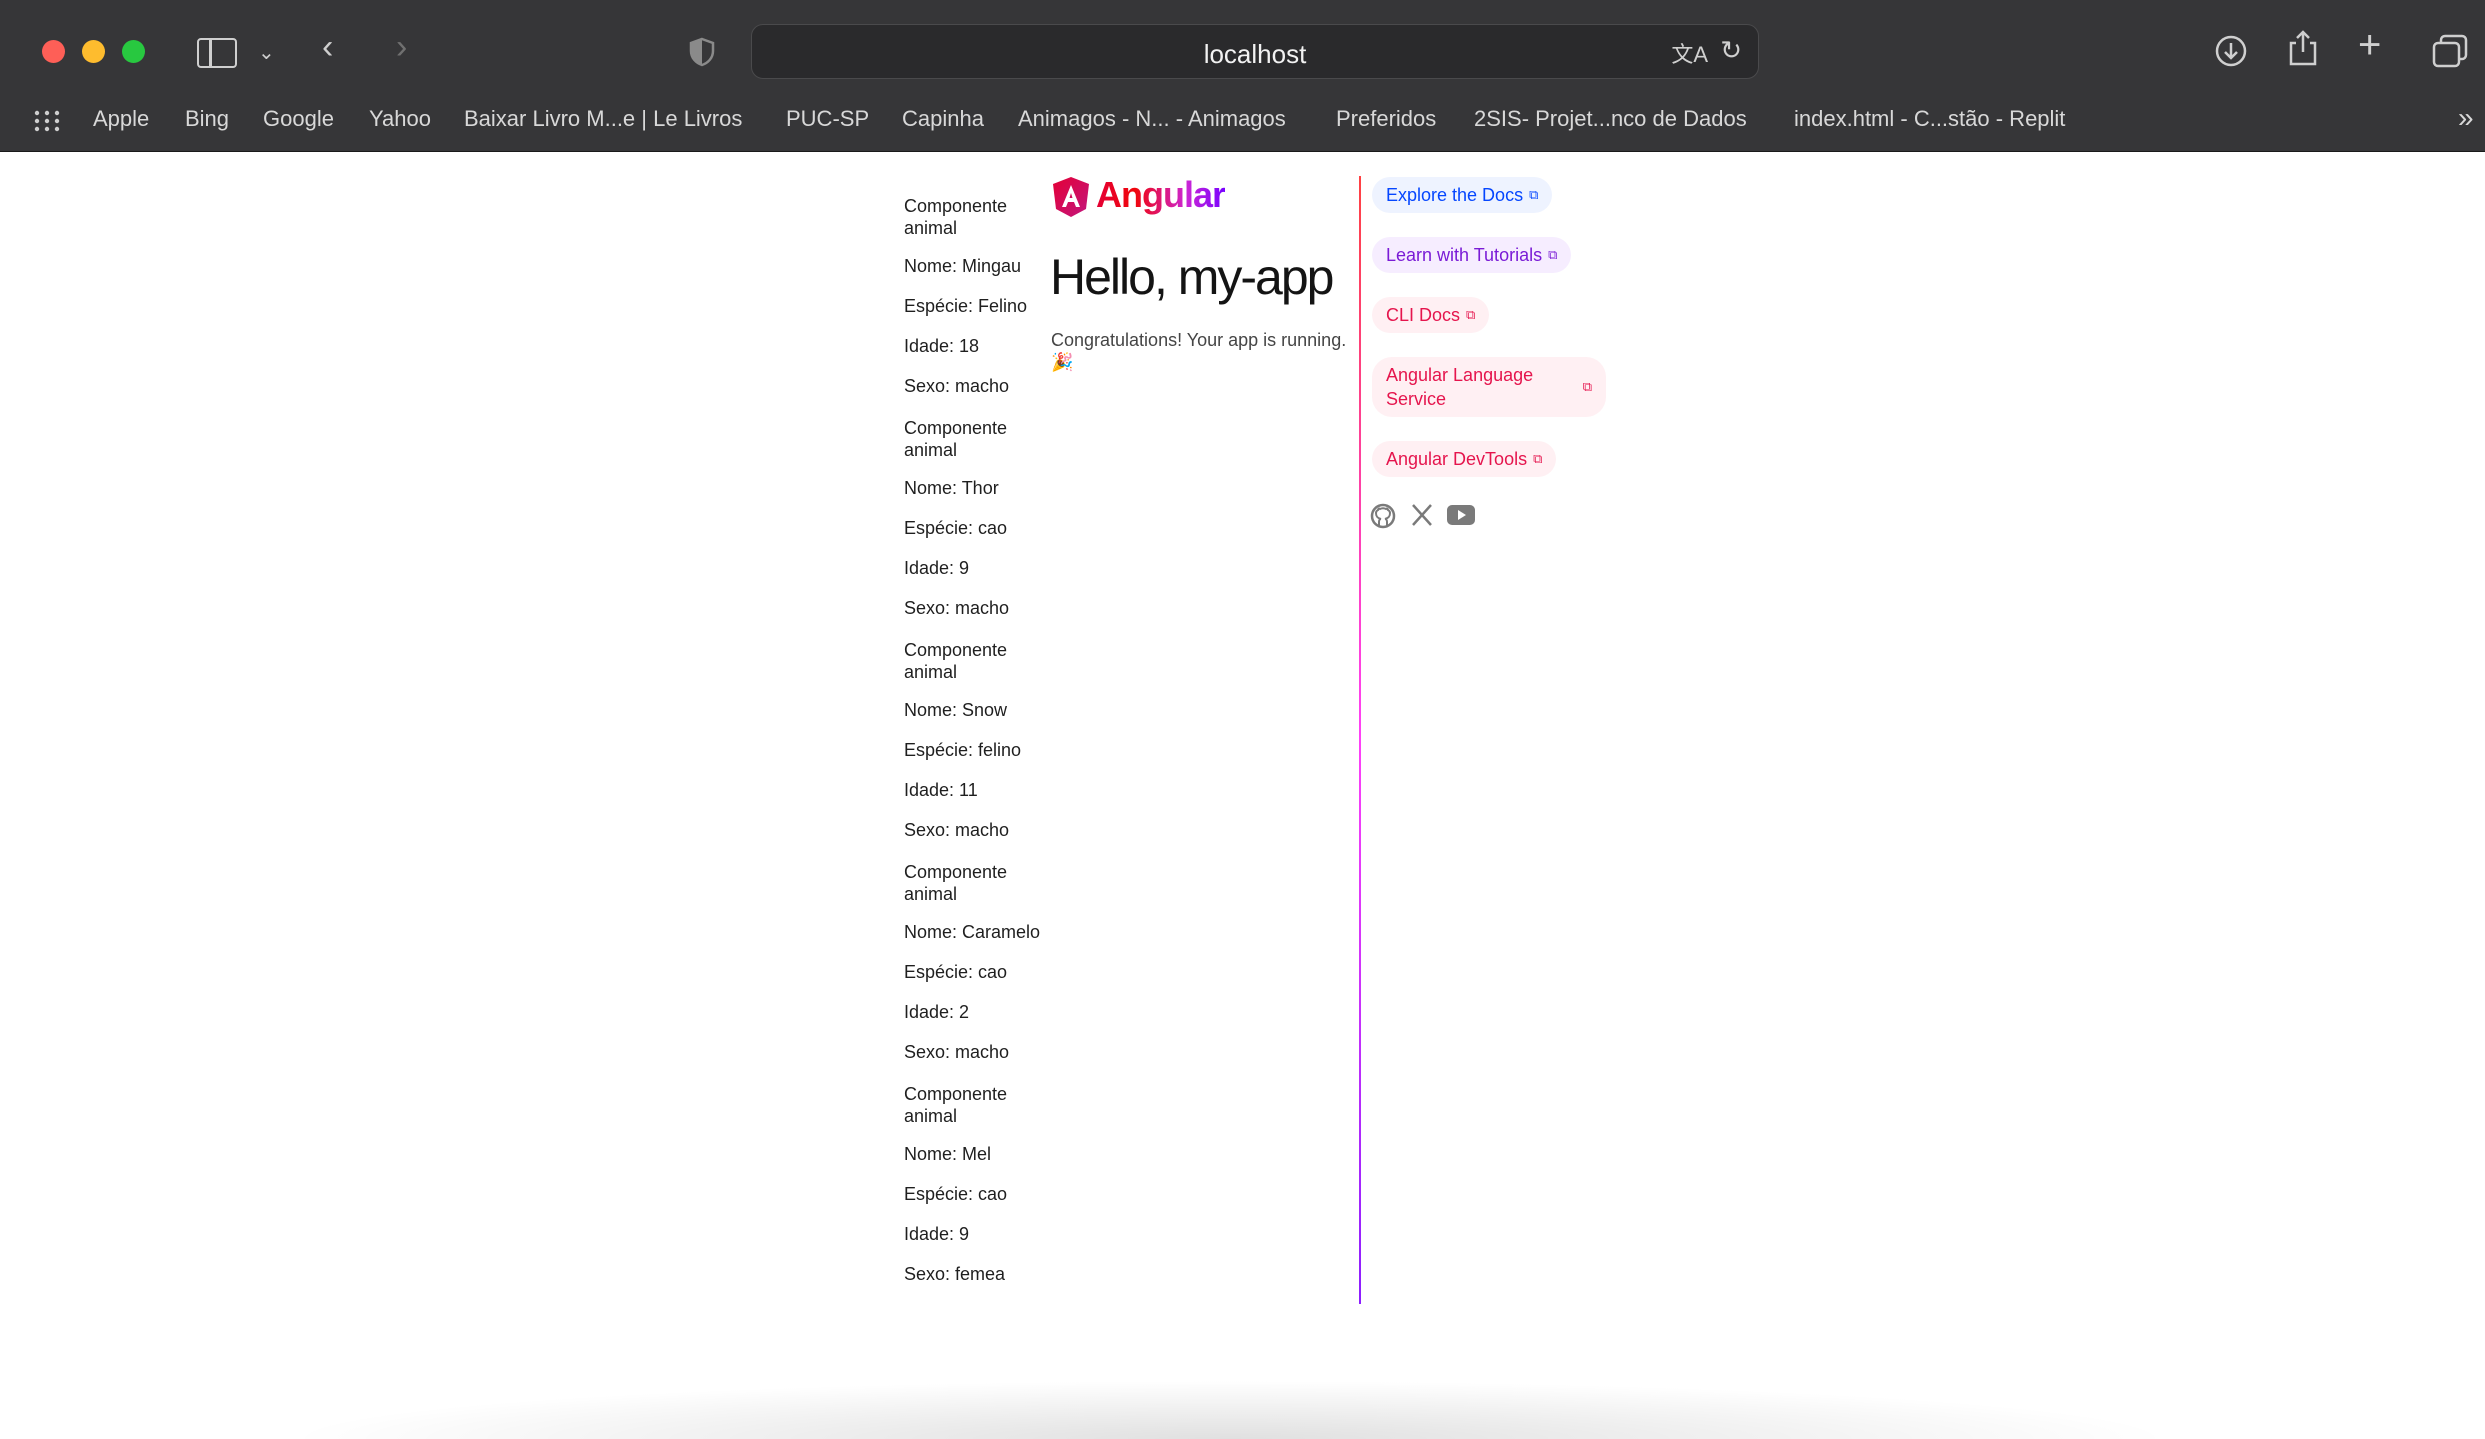 The height and width of the screenshot is (1439, 2485). Describe the element at coordinates (1455, 194) in the screenshot. I see `link-label: Explore the Docs` at that location.